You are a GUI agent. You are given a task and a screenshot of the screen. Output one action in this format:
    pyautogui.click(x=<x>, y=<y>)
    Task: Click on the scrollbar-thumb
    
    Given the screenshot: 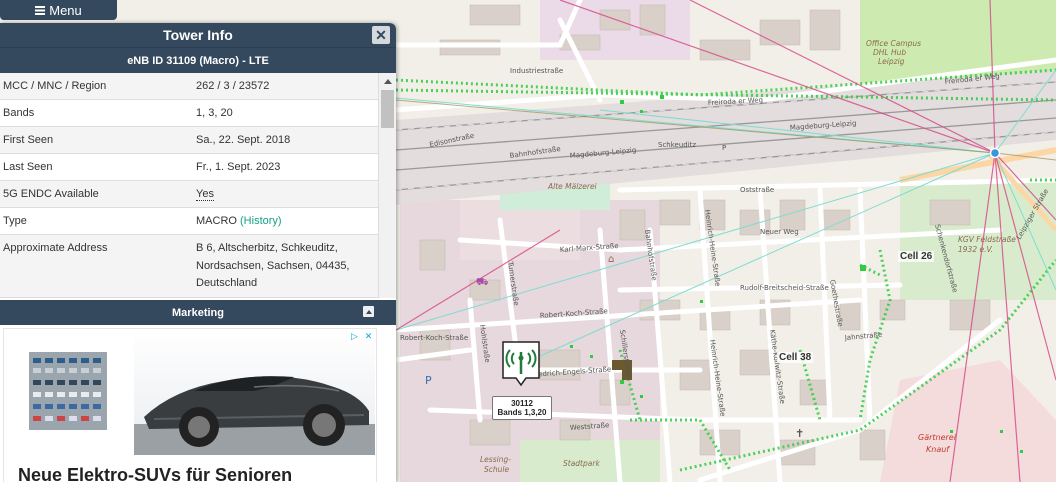 What is the action you would take?
    pyautogui.click(x=387, y=109)
    